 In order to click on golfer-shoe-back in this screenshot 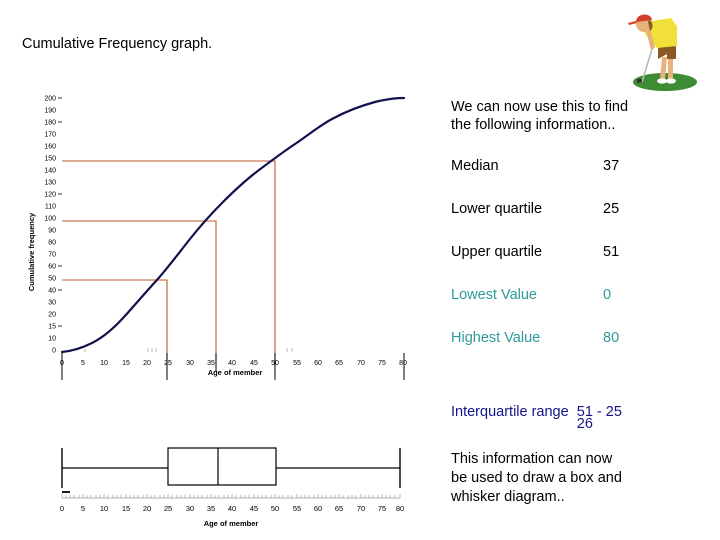, I will do `click(662, 81)`.